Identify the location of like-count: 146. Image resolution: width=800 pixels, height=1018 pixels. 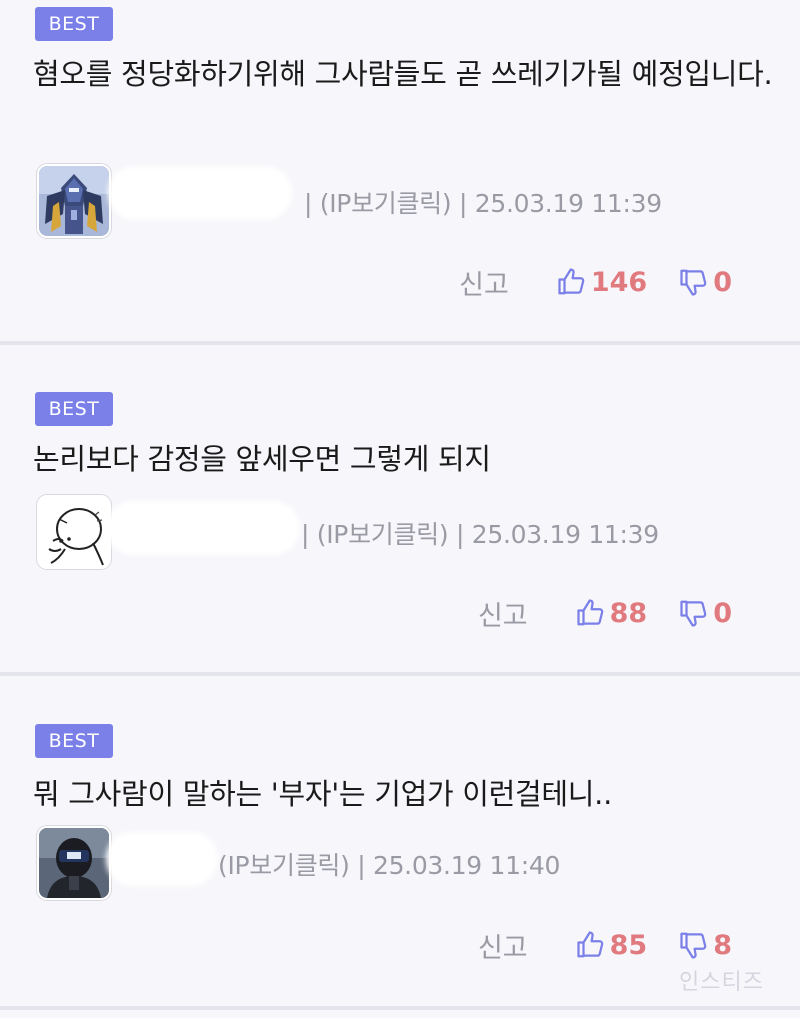
(619, 282).